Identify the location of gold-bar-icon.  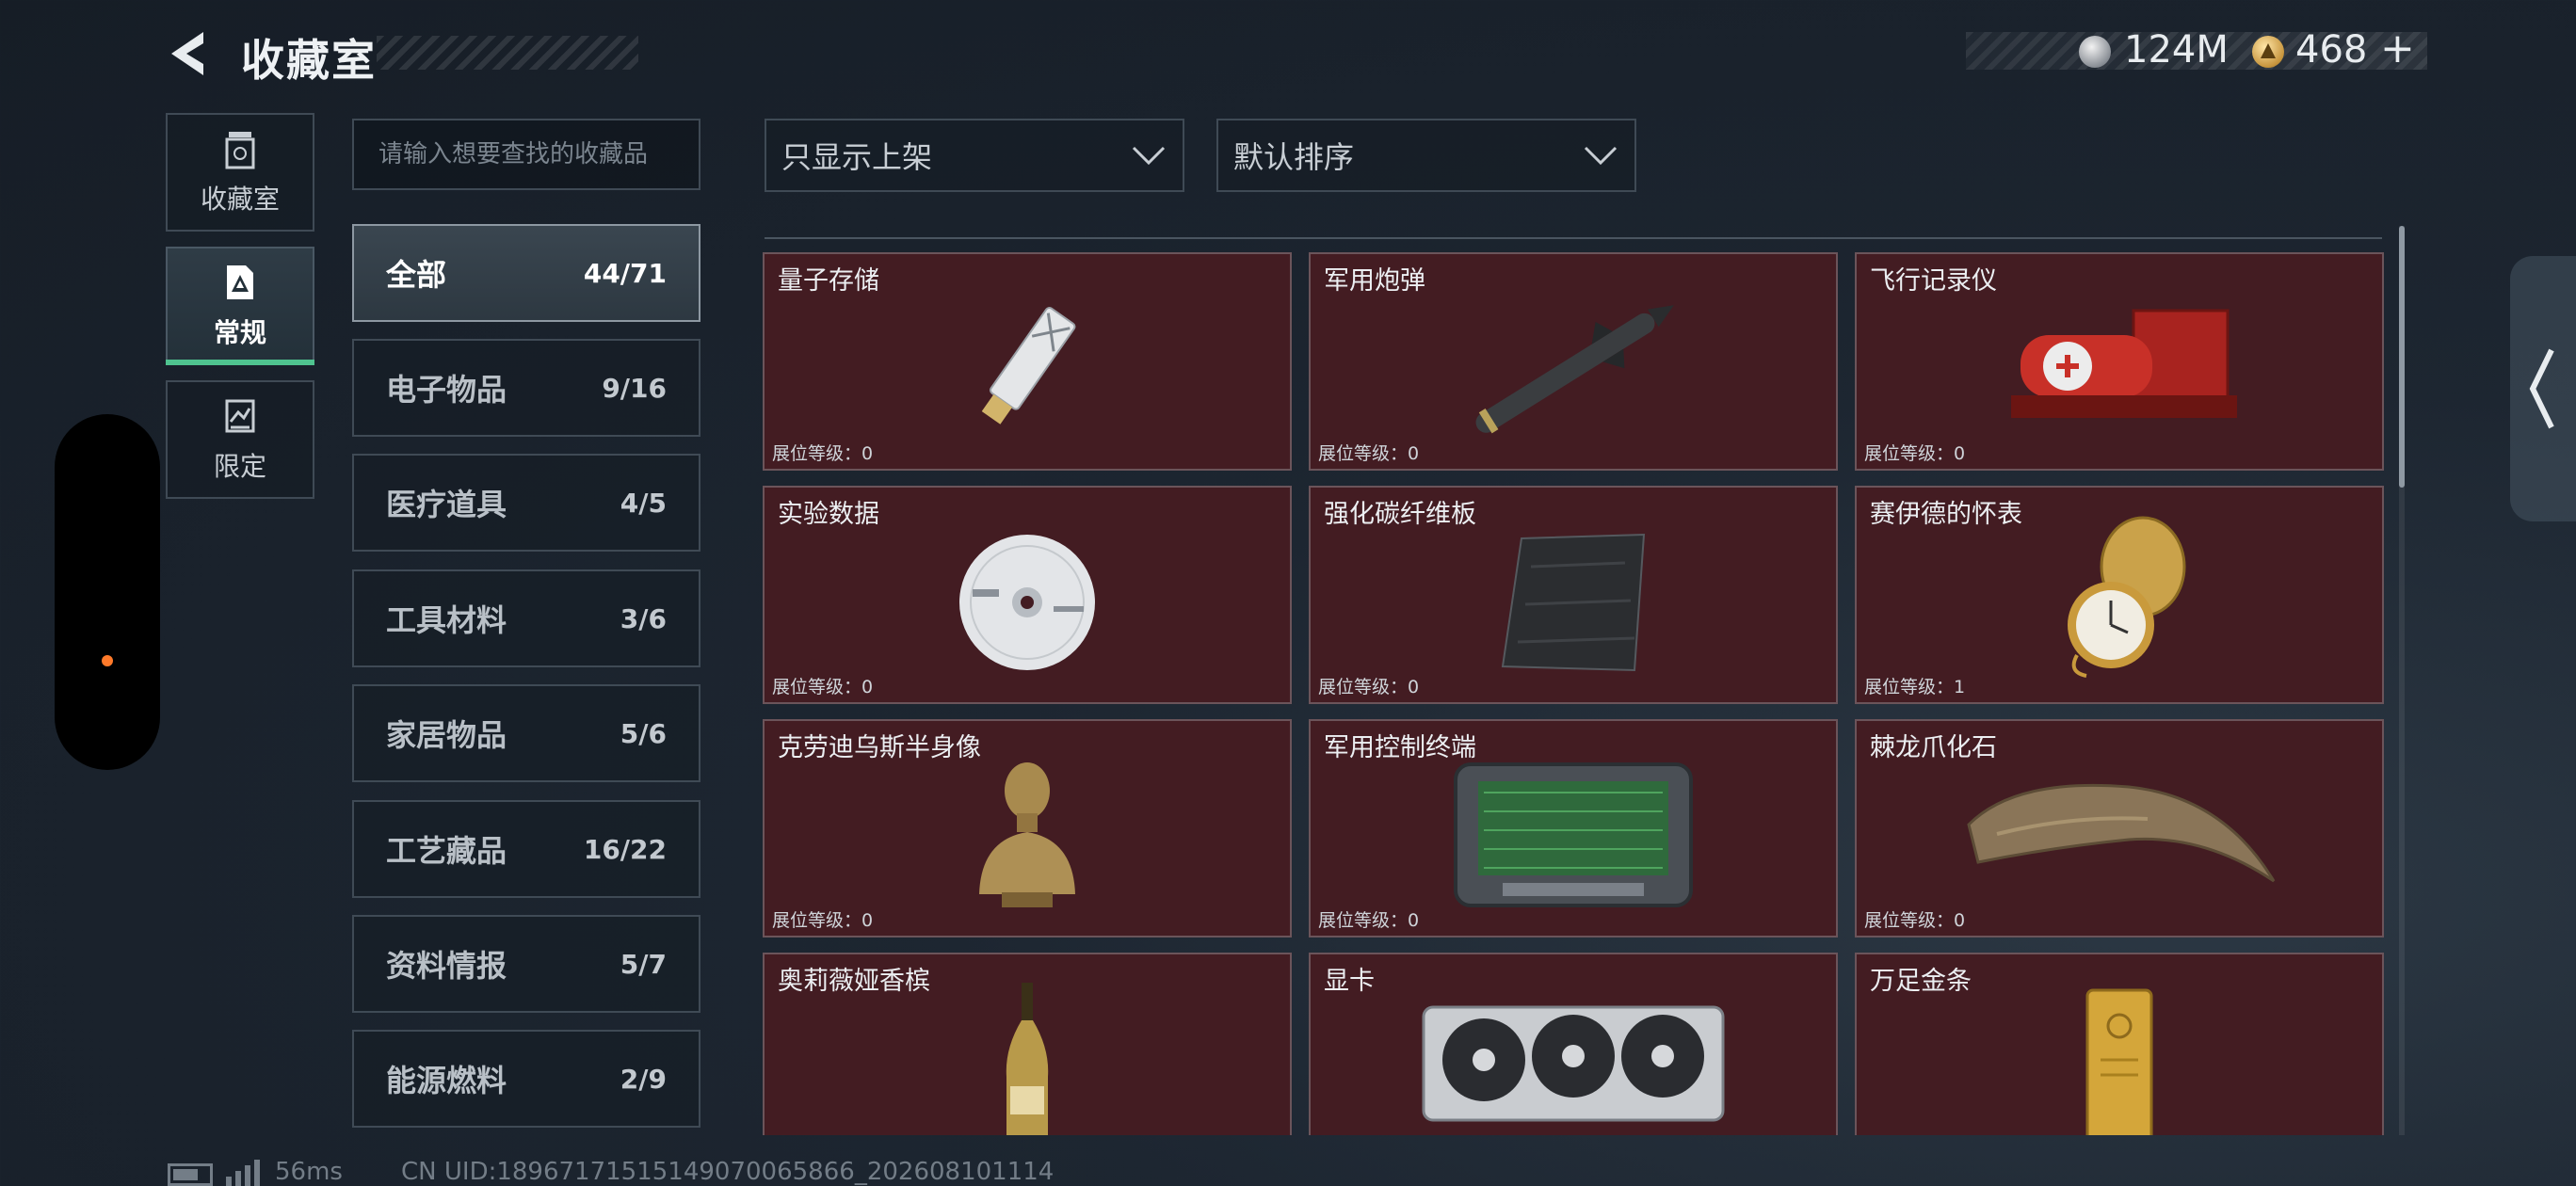
(2119, 1061).